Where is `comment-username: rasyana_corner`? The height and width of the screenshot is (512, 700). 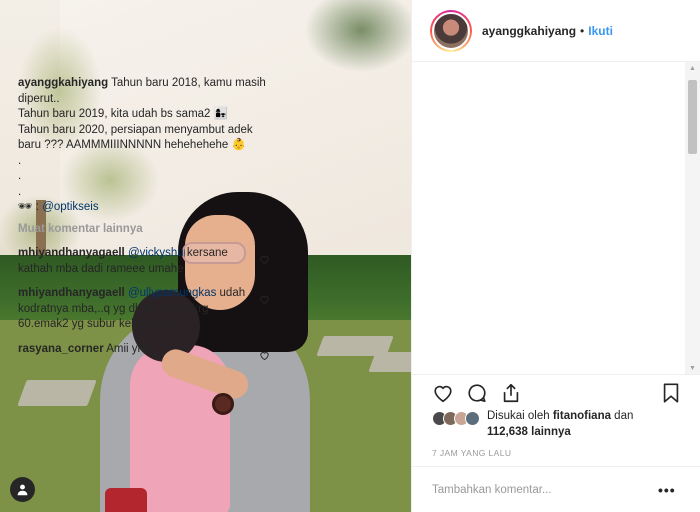 comment-username: rasyana_corner is located at coordinates (61, 349).